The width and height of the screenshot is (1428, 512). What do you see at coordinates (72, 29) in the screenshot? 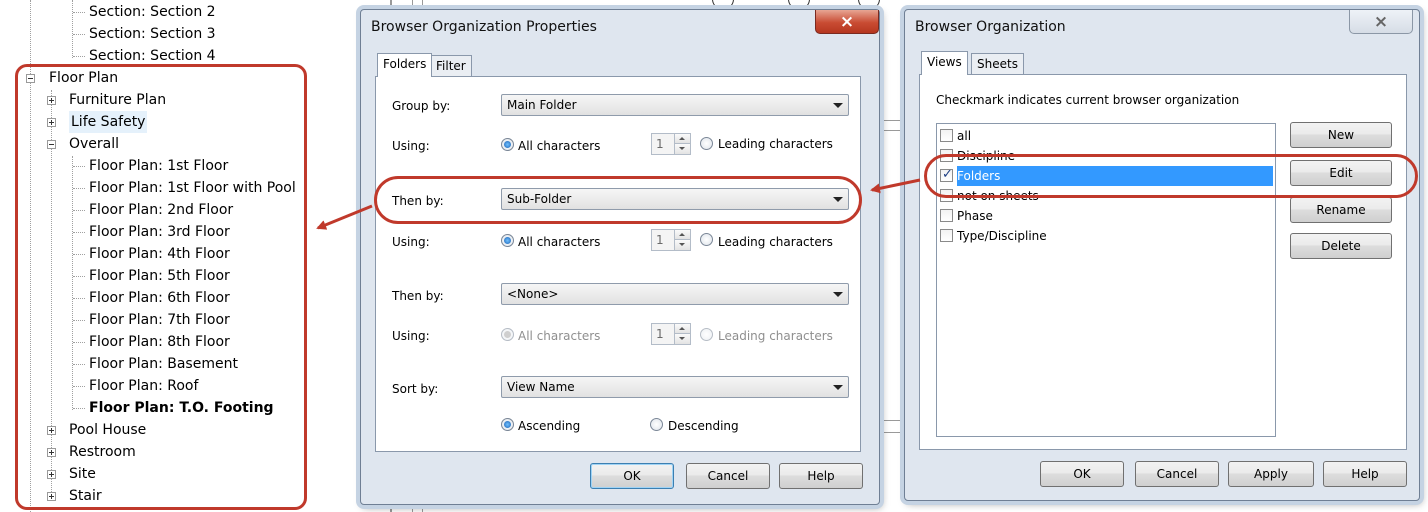
I see `tree-guide-line` at bounding box center [72, 29].